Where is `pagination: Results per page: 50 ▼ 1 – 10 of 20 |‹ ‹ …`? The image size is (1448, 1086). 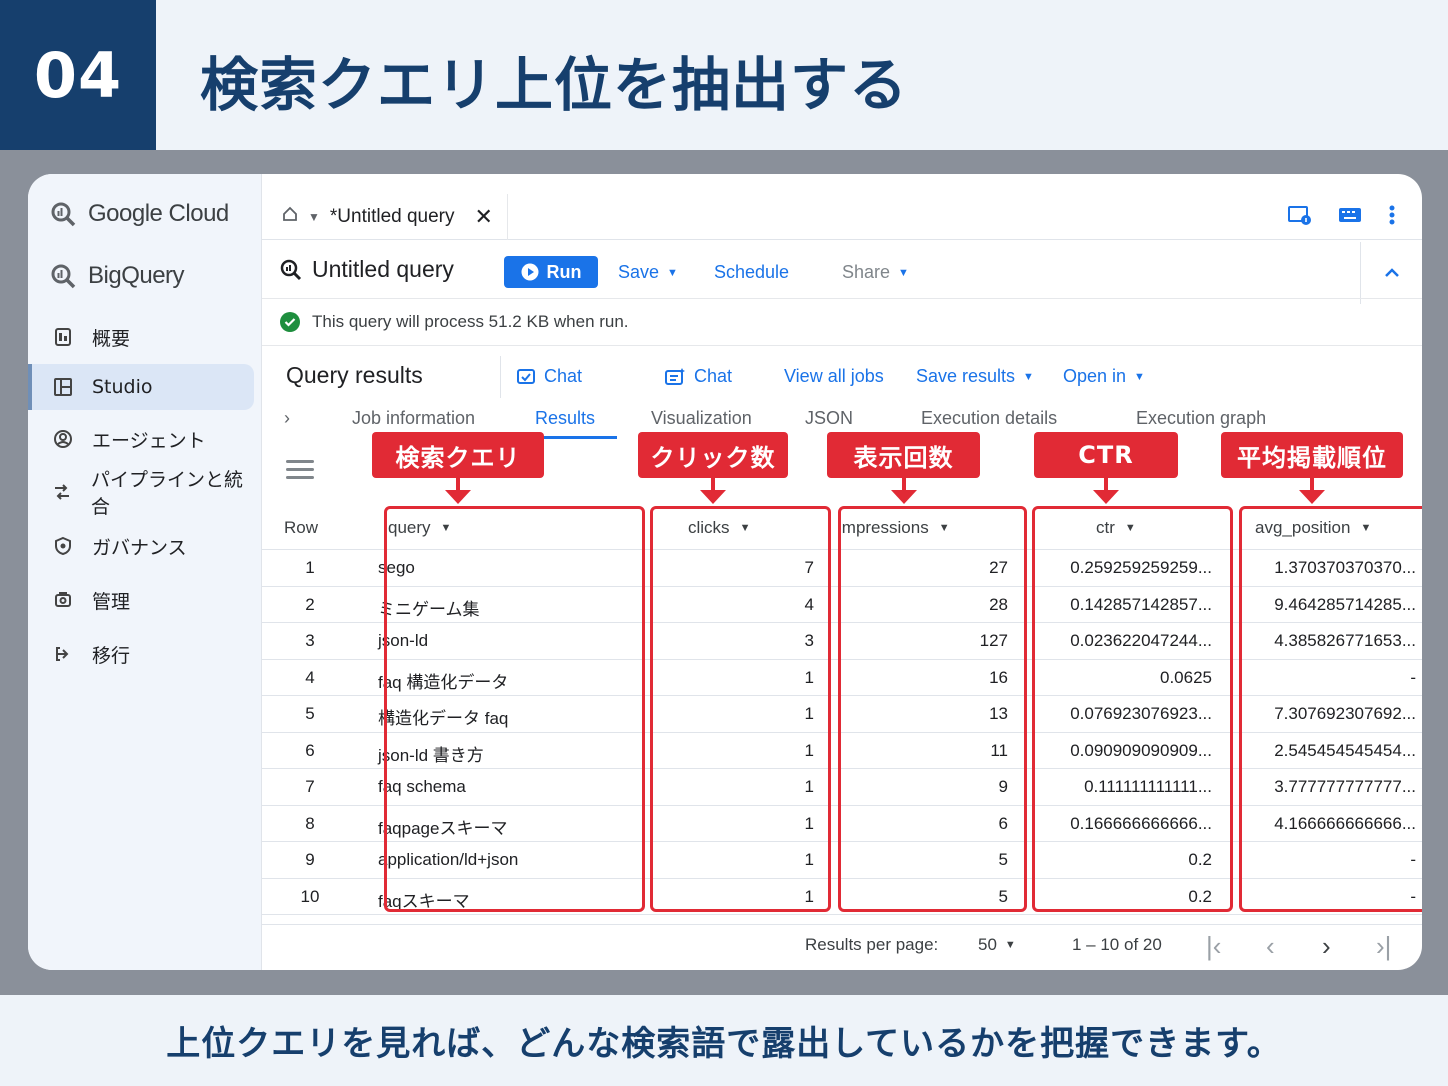
pagination: Results per page: 50 ▼ 1 – 10 of 20 |‹ ‹ … is located at coordinates (842, 944).